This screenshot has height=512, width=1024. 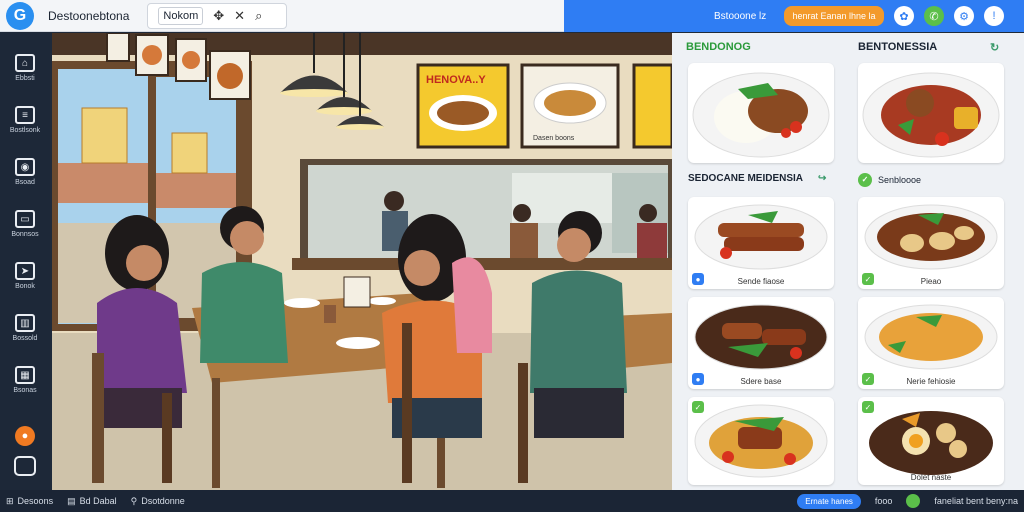 What do you see at coordinates (554, 138) in the screenshot?
I see `poster-caption: Dasen boons` at bounding box center [554, 138].